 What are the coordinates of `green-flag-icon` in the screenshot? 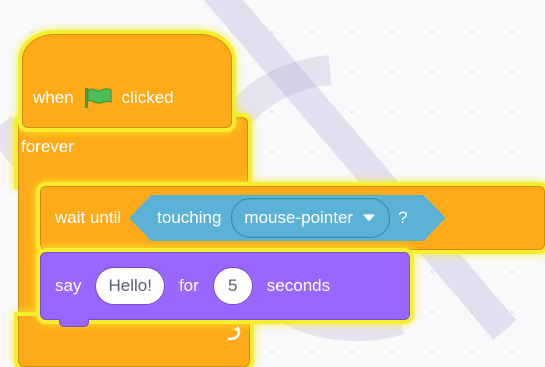 It's located at (98, 98).